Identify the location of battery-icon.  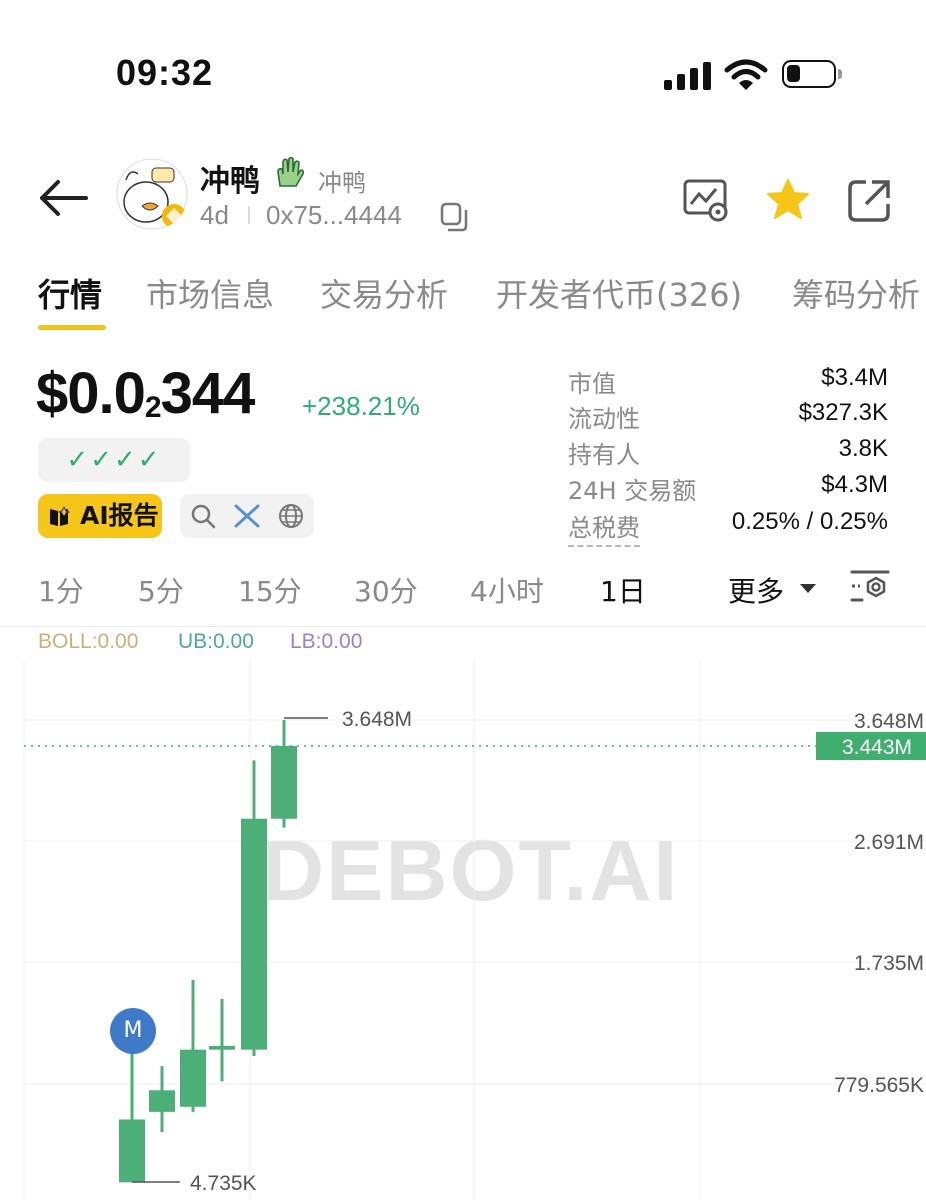
(809, 74).